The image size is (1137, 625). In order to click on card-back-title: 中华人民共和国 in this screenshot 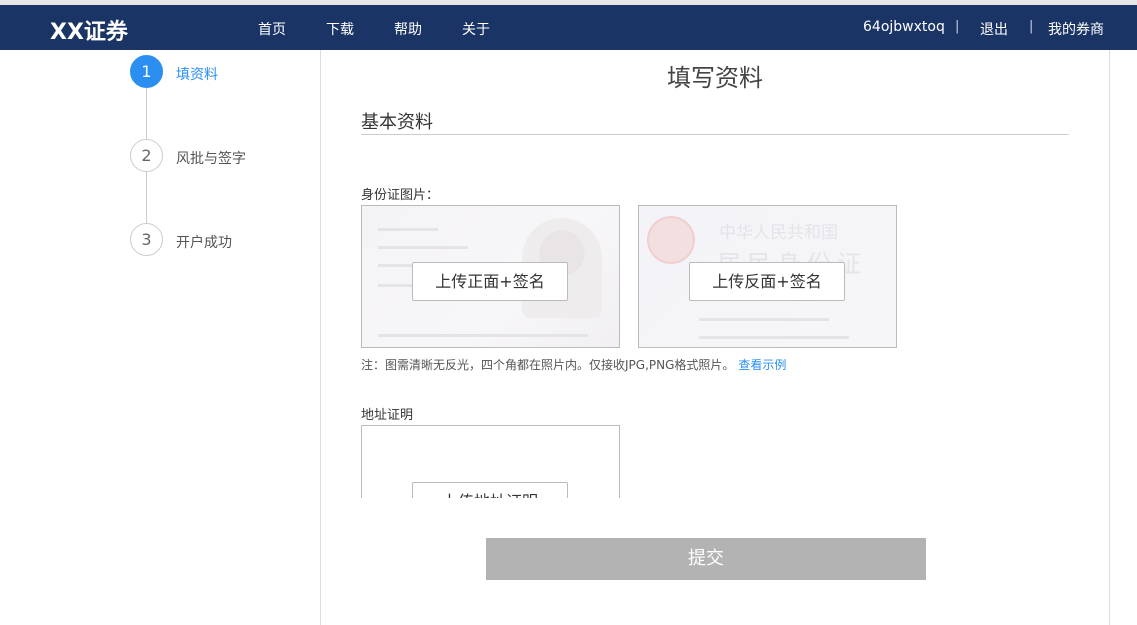, I will do `click(778, 233)`.